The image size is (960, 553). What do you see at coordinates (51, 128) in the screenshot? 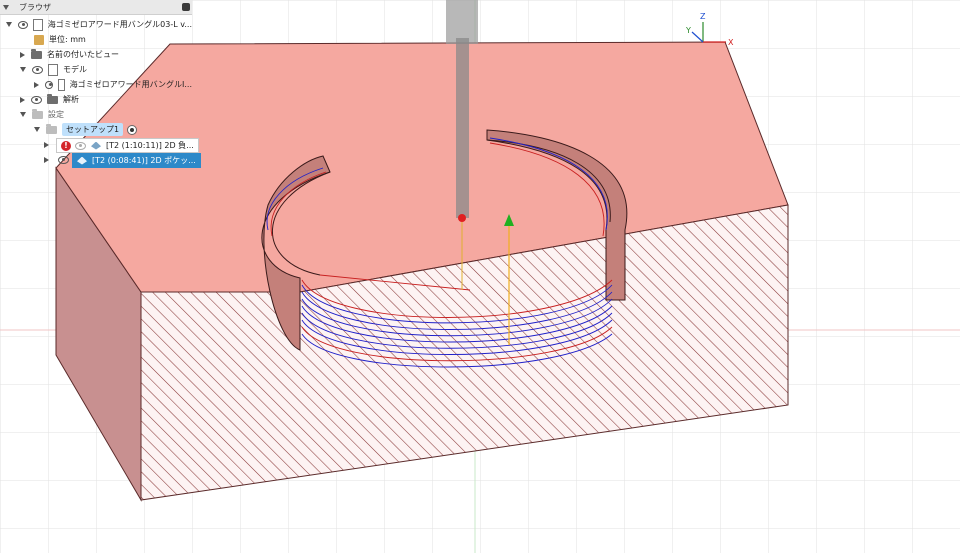
I see `setup-folder-icon` at bounding box center [51, 128].